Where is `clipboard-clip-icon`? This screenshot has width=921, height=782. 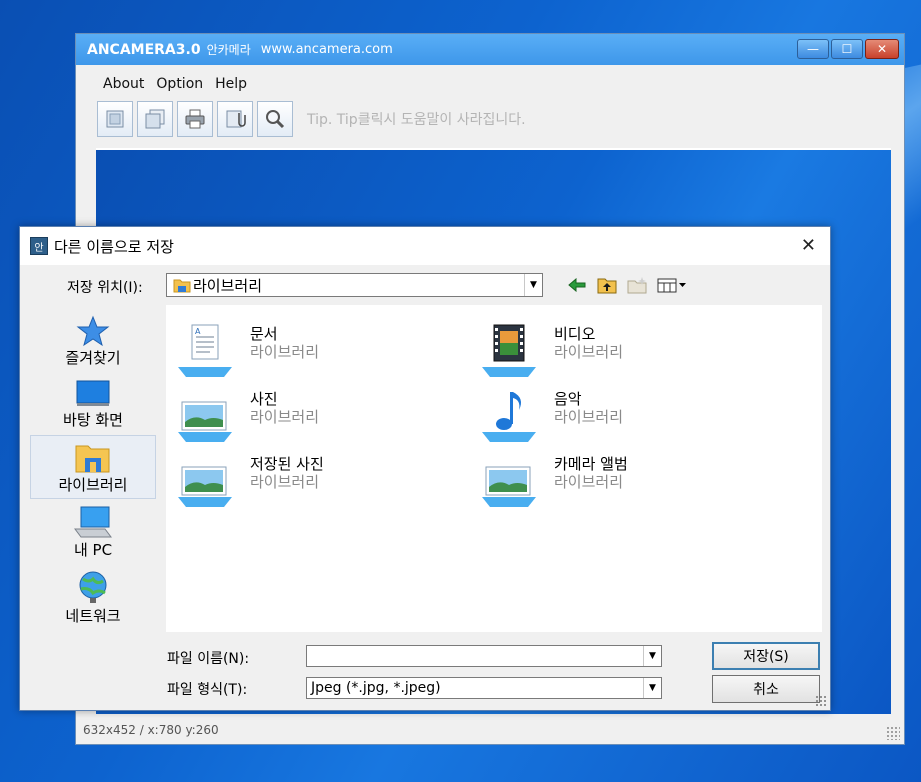
clipboard-clip-icon is located at coordinates (236, 119).